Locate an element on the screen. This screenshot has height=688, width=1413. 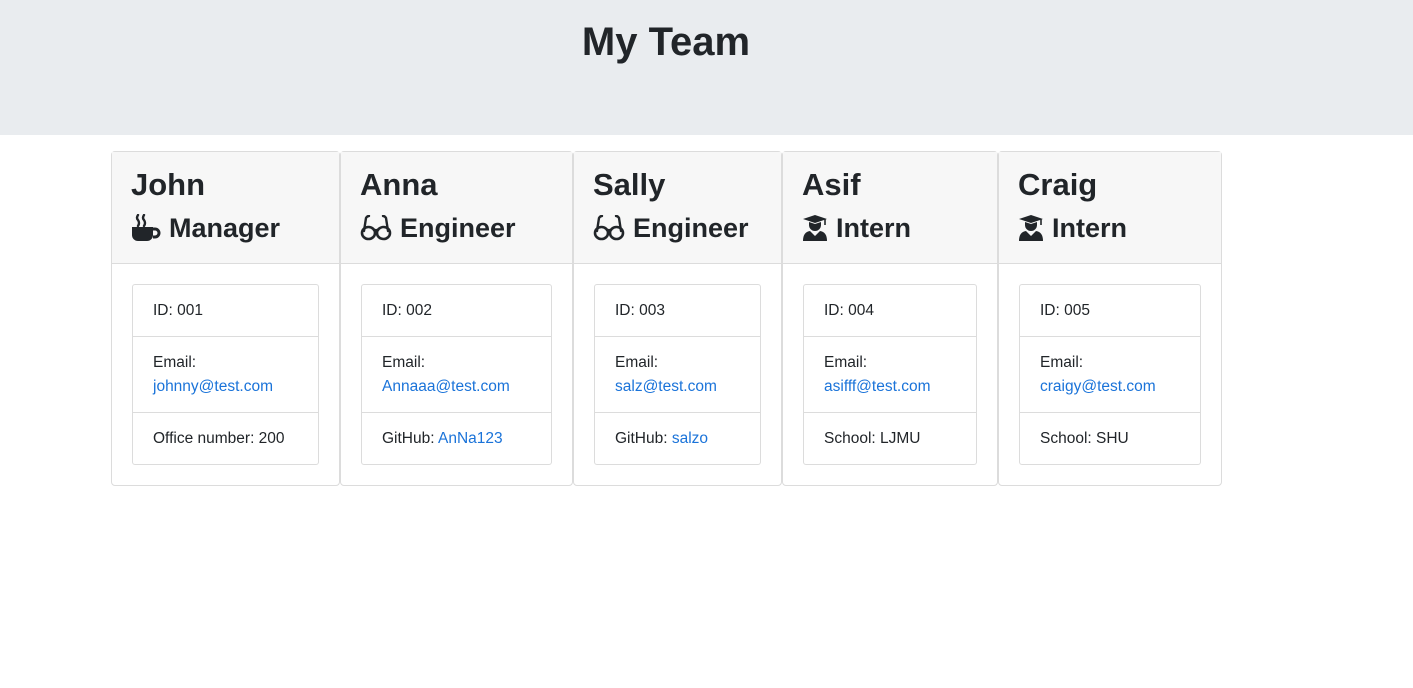
employee-name: Asif is located at coordinates (831, 184).